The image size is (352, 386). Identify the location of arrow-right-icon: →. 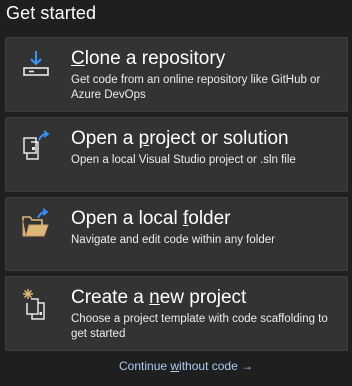
(247, 366).